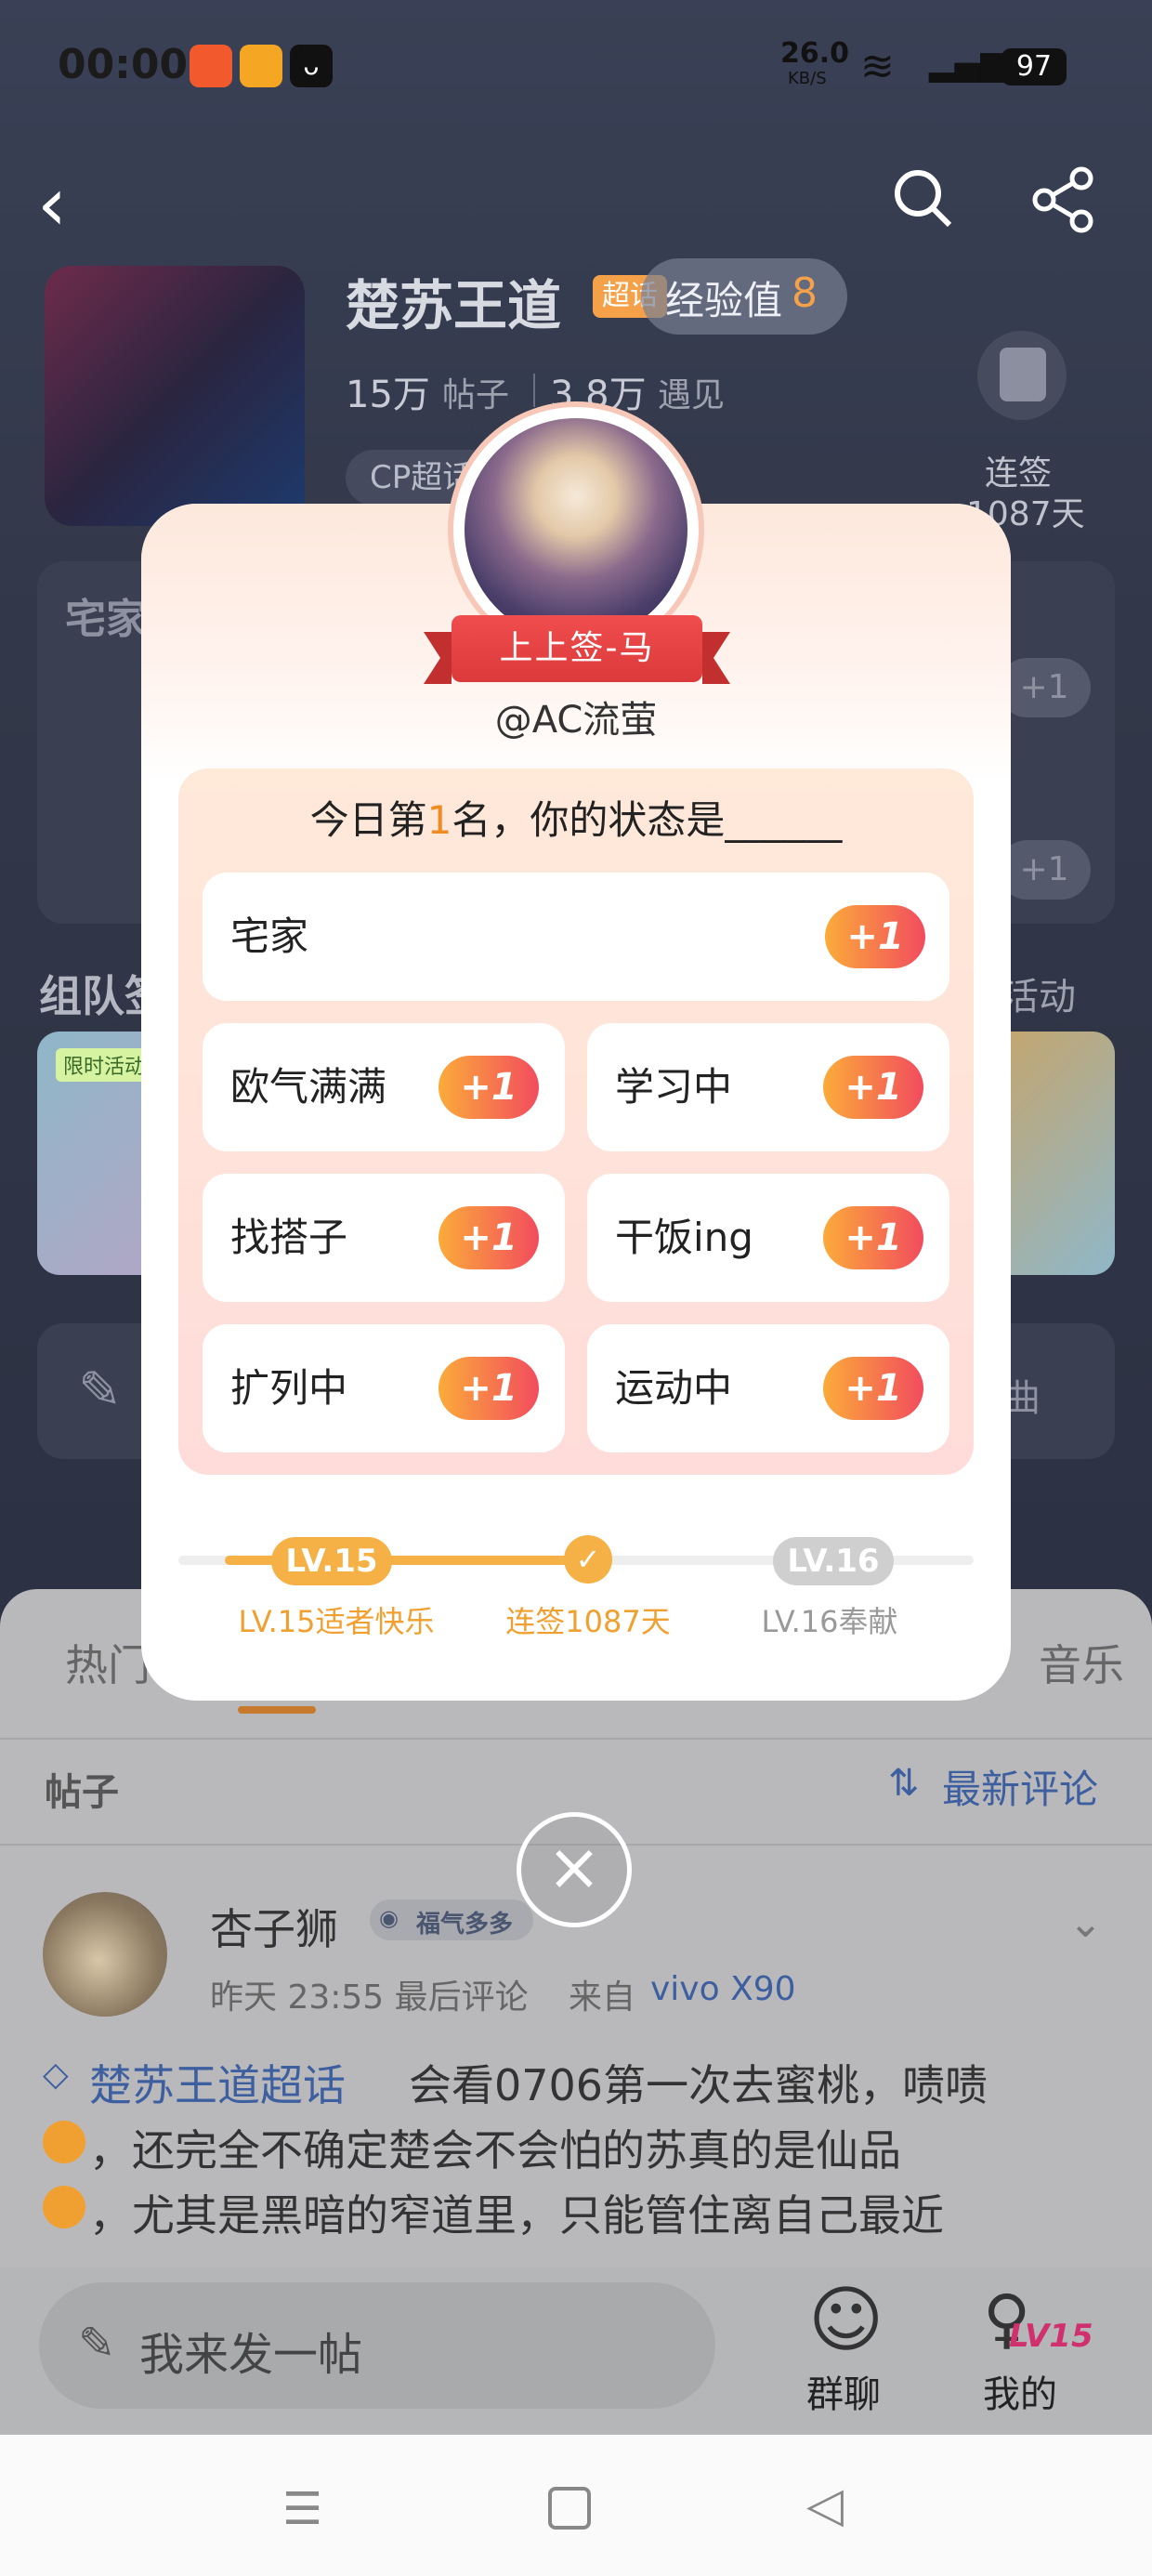 The height and width of the screenshot is (2576, 1152). What do you see at coordinates (369, 1997) in the screenshot?
I see `post-time: 昨天 23:55 最后评论` at bounding box center [369, 1997].